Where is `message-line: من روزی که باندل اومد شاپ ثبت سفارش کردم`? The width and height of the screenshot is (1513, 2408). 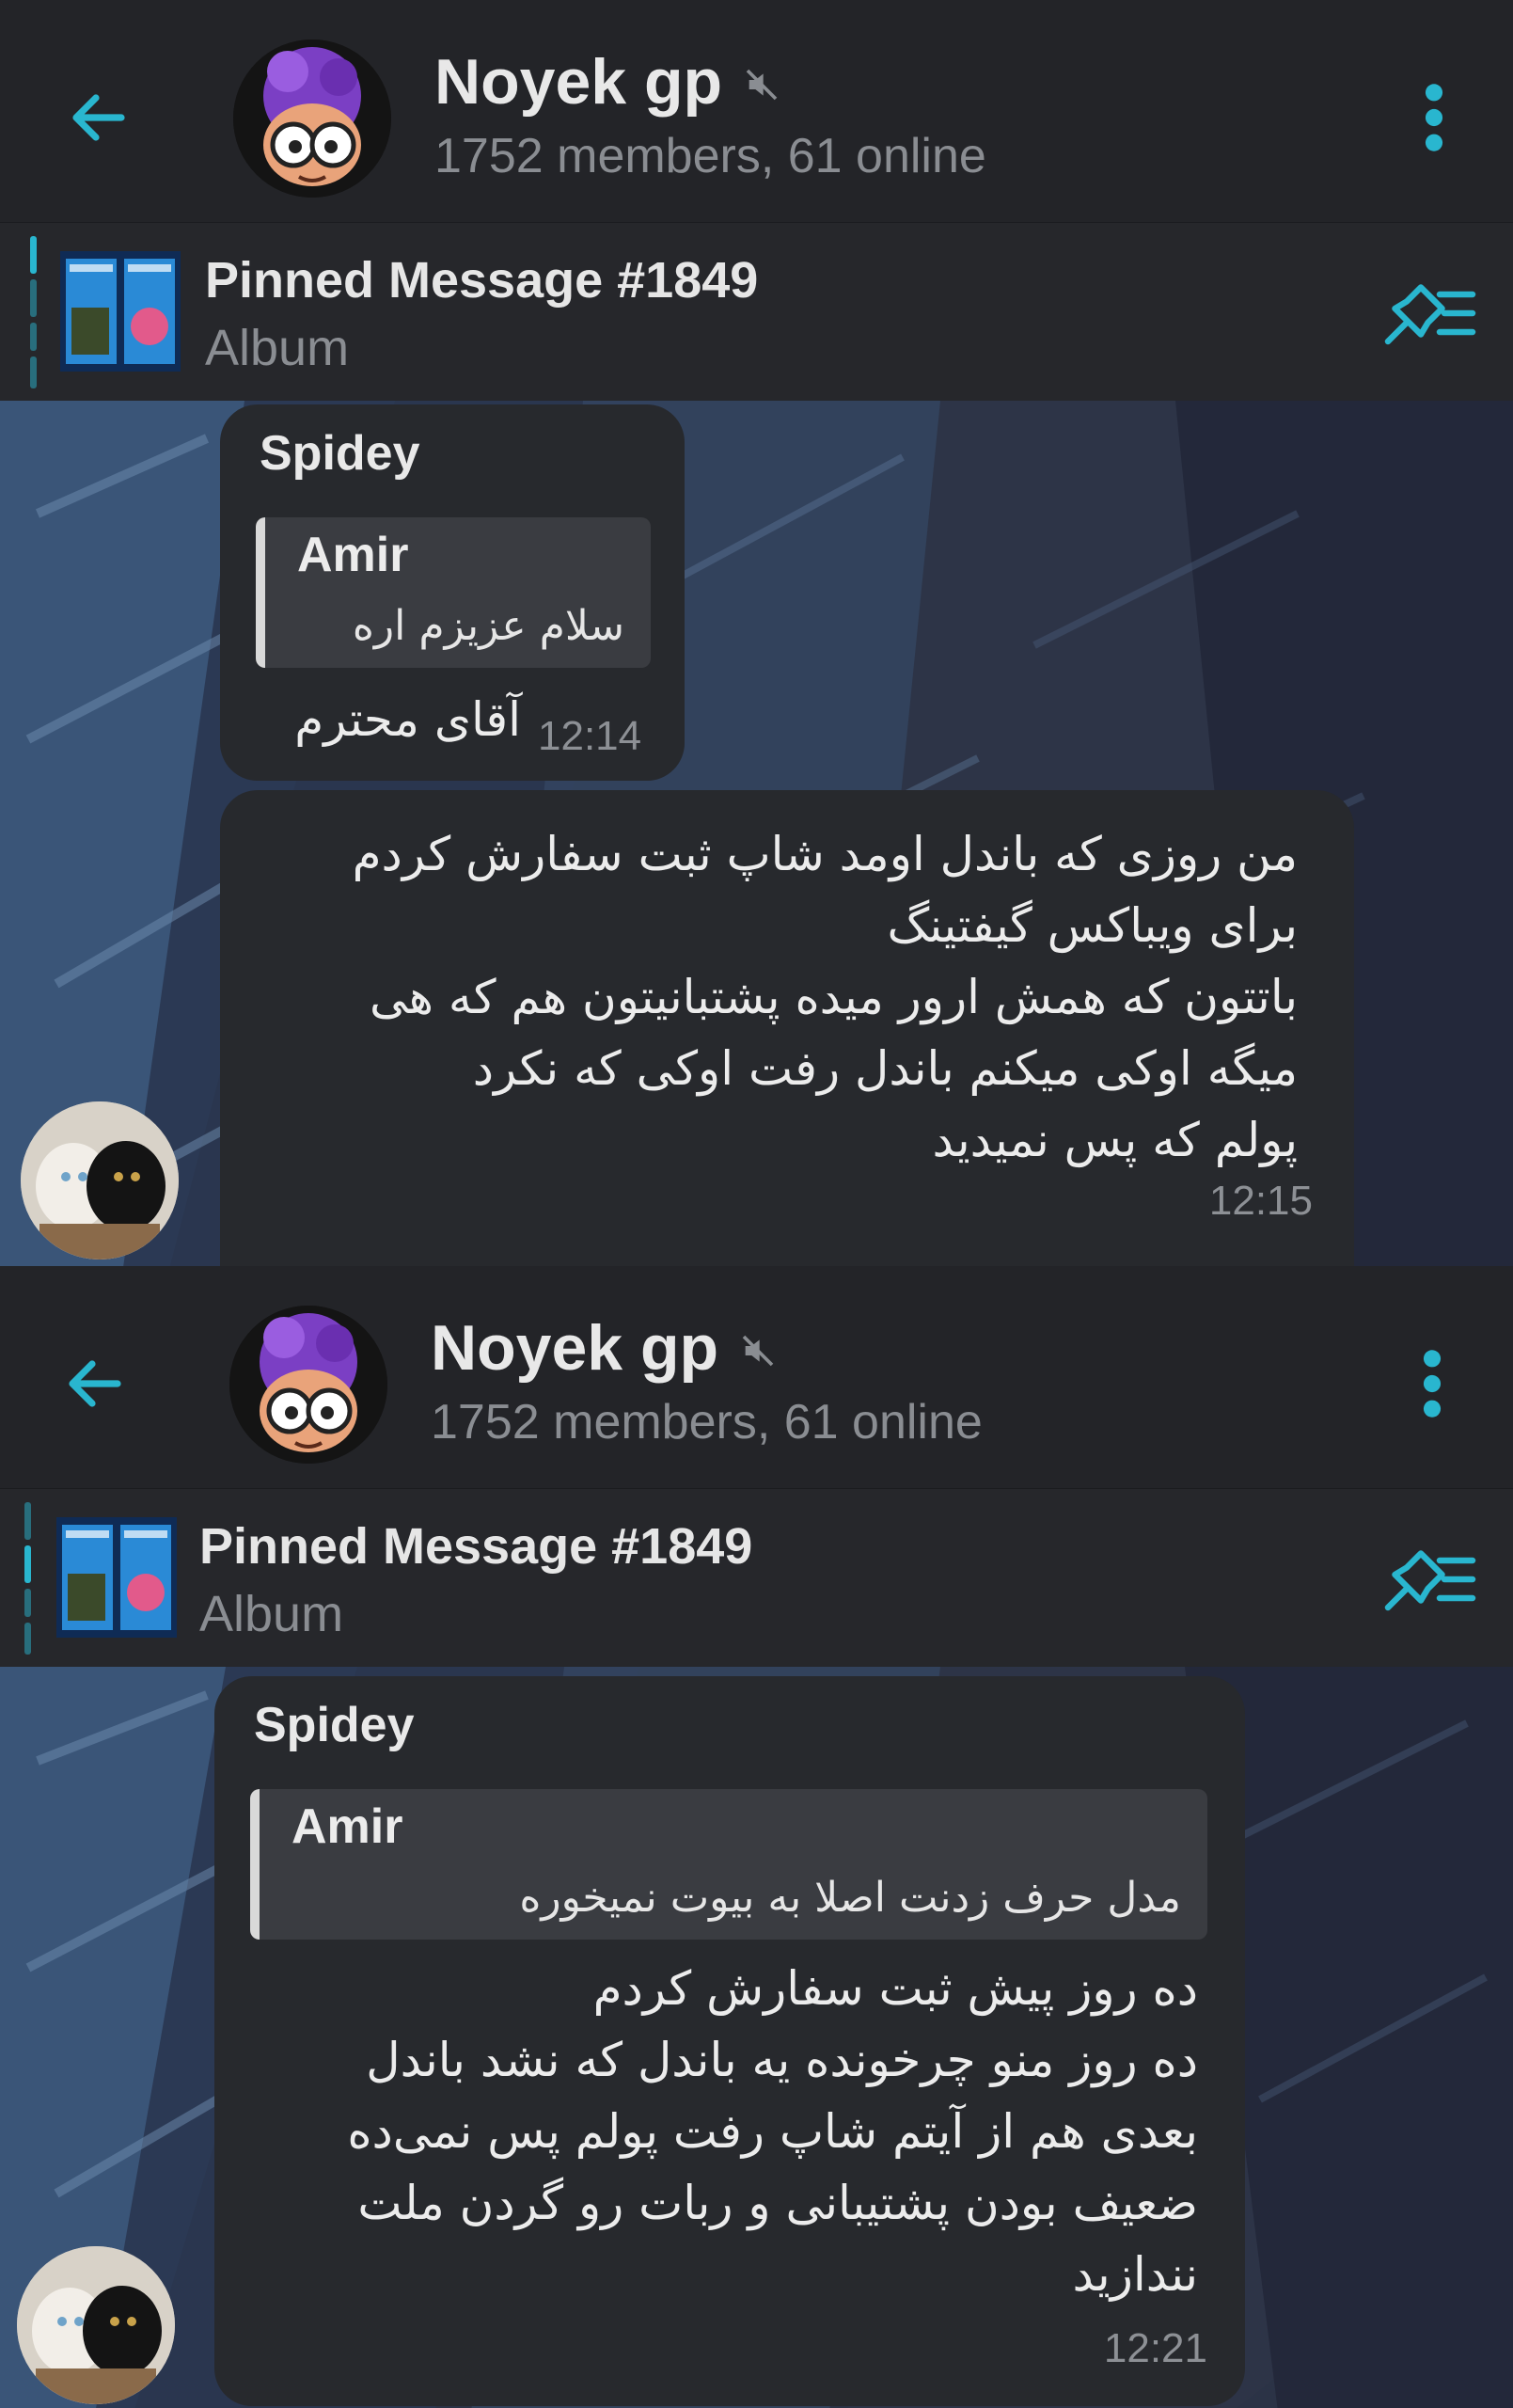 message-line: من روزی که باندل اومد شاپ ثبت سفارش کردم is located at coordinates (825, 854).